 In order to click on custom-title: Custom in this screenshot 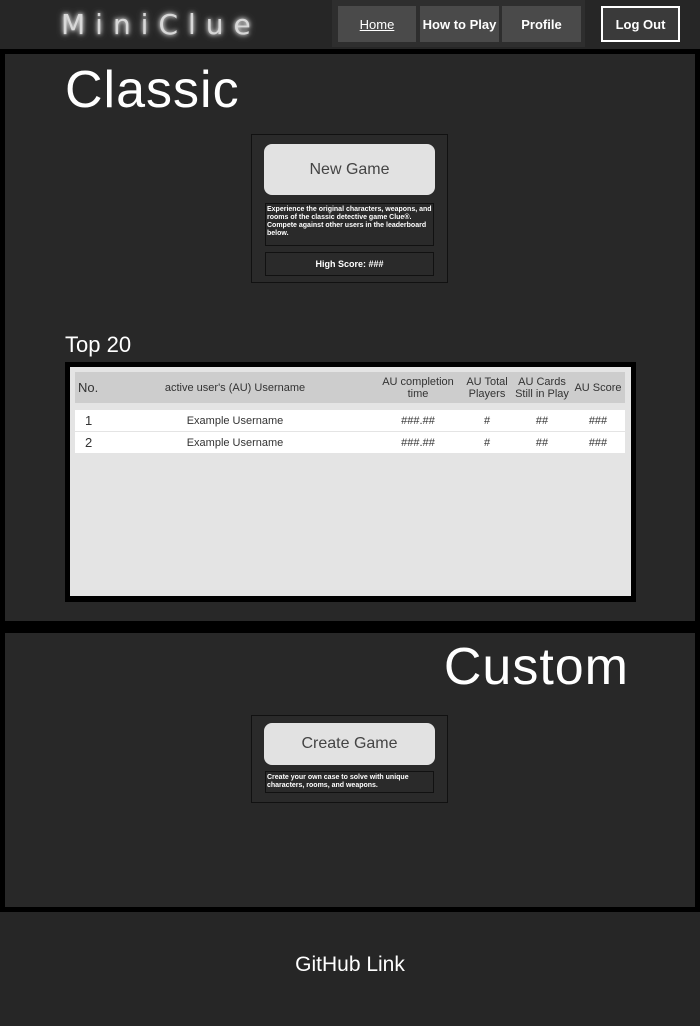, I will do `click(536, 667)`.